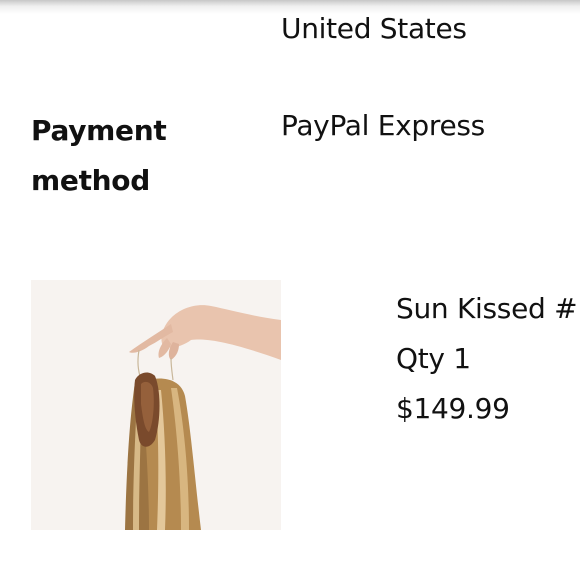 This screenshot has height=580, width=580. What do you see at coordinates (99, 155) in the screenshot?
I see `payment-method-label: Payment method` at bounding box center [99, 155].